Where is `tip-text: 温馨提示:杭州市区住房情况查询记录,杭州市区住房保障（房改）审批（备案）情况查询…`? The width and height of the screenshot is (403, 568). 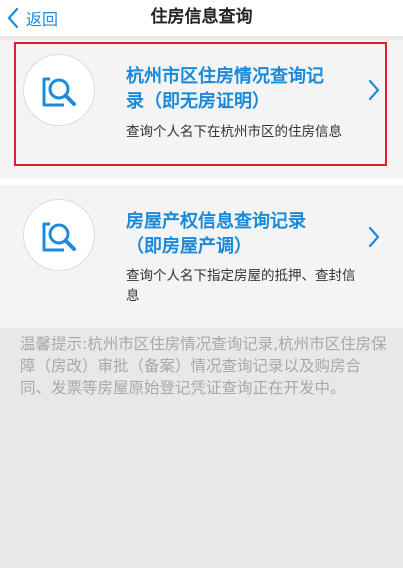 tip-text: 温馨提示:杭州市区住房情况查询记录,杭州市区住房保障（房改）审批（备案）情况查询… is located at coordinates (203, 366).